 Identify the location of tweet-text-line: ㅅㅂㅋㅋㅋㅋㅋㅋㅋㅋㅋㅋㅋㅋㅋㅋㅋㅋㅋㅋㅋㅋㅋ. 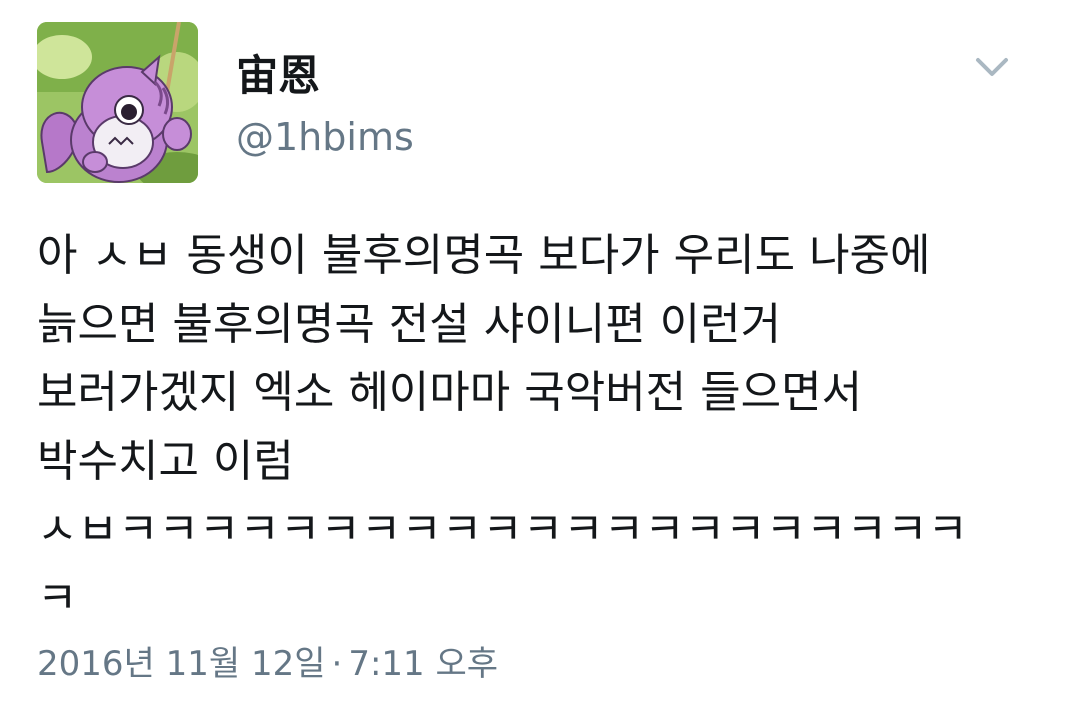
(503, 529).